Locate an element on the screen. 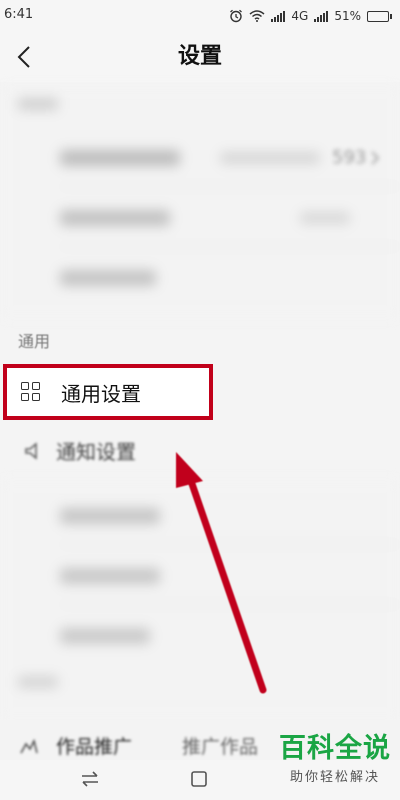 This screenshot has width=400, height=800. wifi-icon is located at coordinates (257, 16).